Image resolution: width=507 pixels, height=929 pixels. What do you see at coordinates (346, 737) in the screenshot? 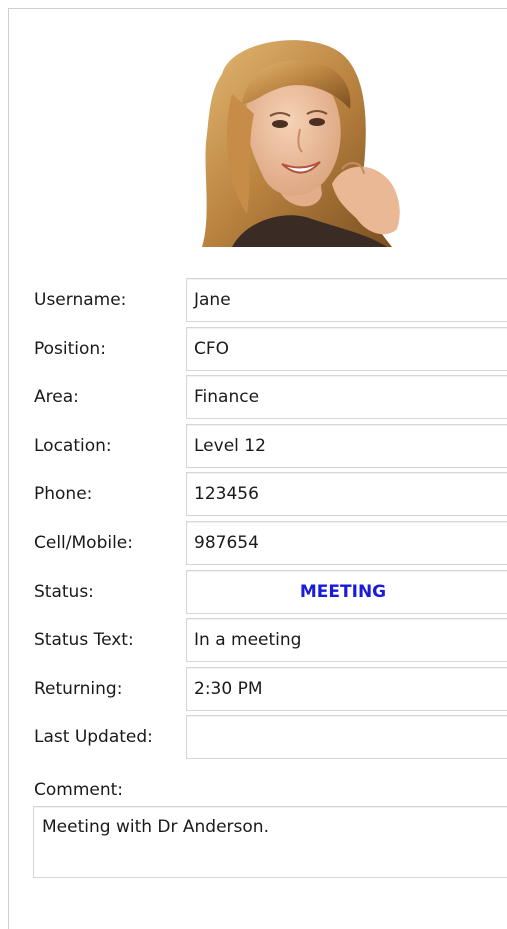
I see `last-updated-field` at bounding box center [346, 737].